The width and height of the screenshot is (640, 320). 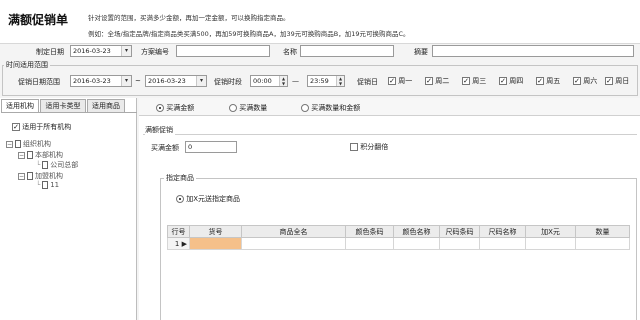 I want to click on tree-node-label: 本部机构, so click(x=49, y=155).